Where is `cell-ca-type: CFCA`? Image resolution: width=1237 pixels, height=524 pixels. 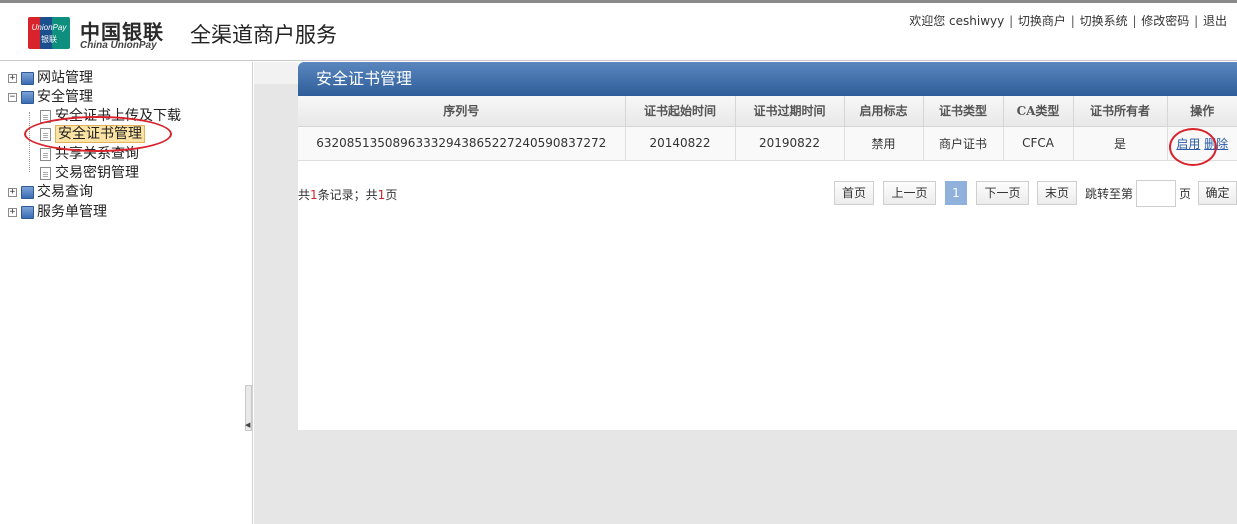
cell-ca-type: CFCA is located at coordinates (1038, 143).